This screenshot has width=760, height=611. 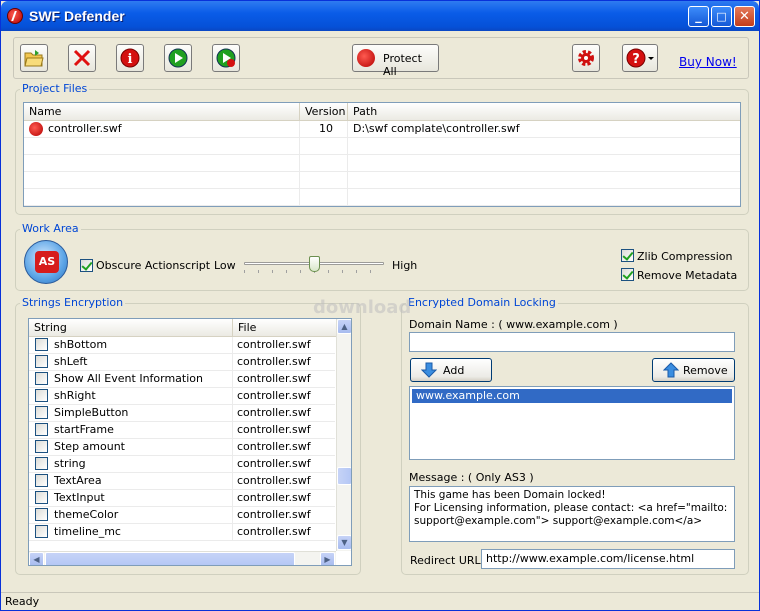 I want to click on scroll-up-button: ▲, so click(x=344, y=326).